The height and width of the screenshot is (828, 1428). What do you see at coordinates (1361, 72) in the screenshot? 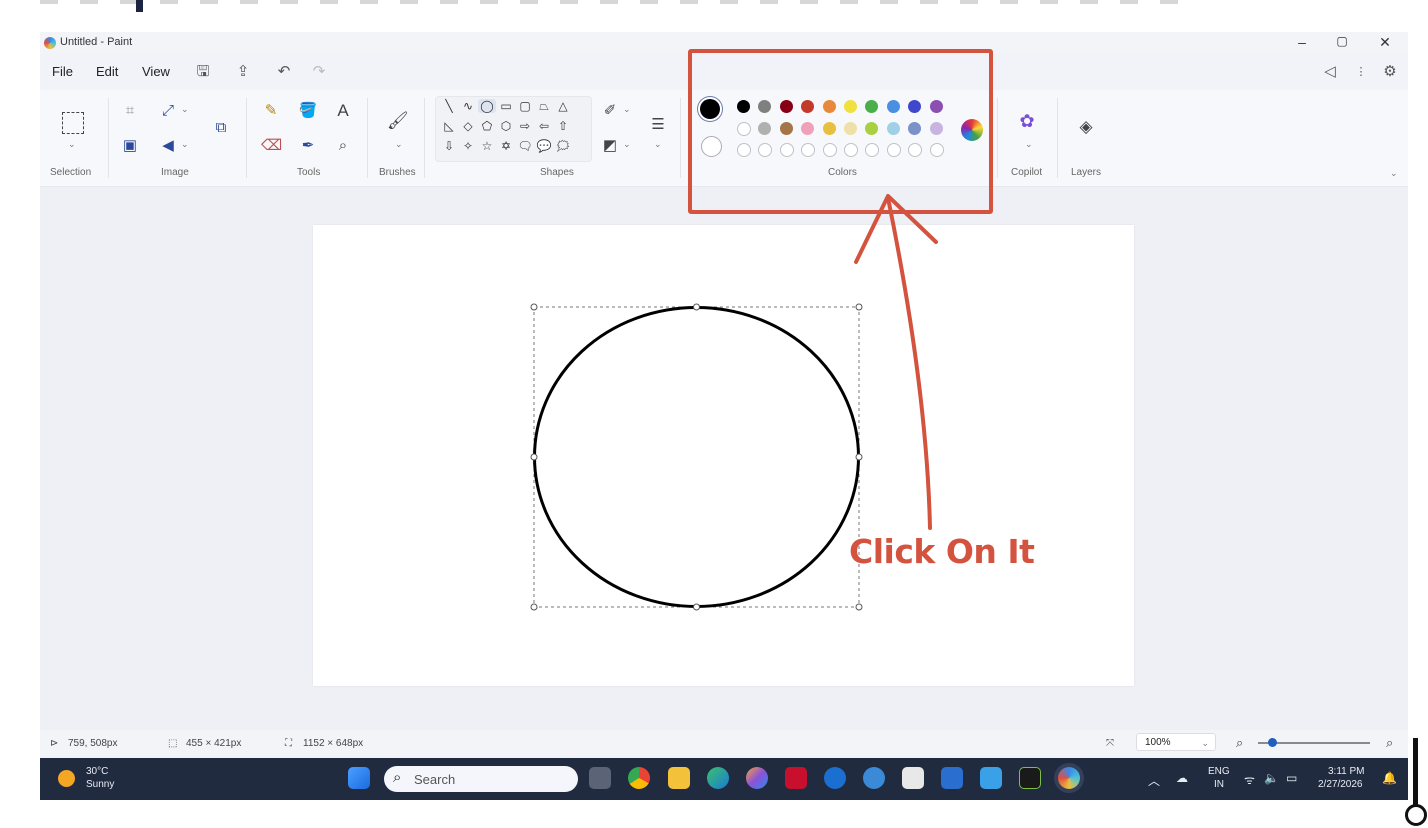
I see `more-icon: ⋮` at bounding box center [1361, 72].